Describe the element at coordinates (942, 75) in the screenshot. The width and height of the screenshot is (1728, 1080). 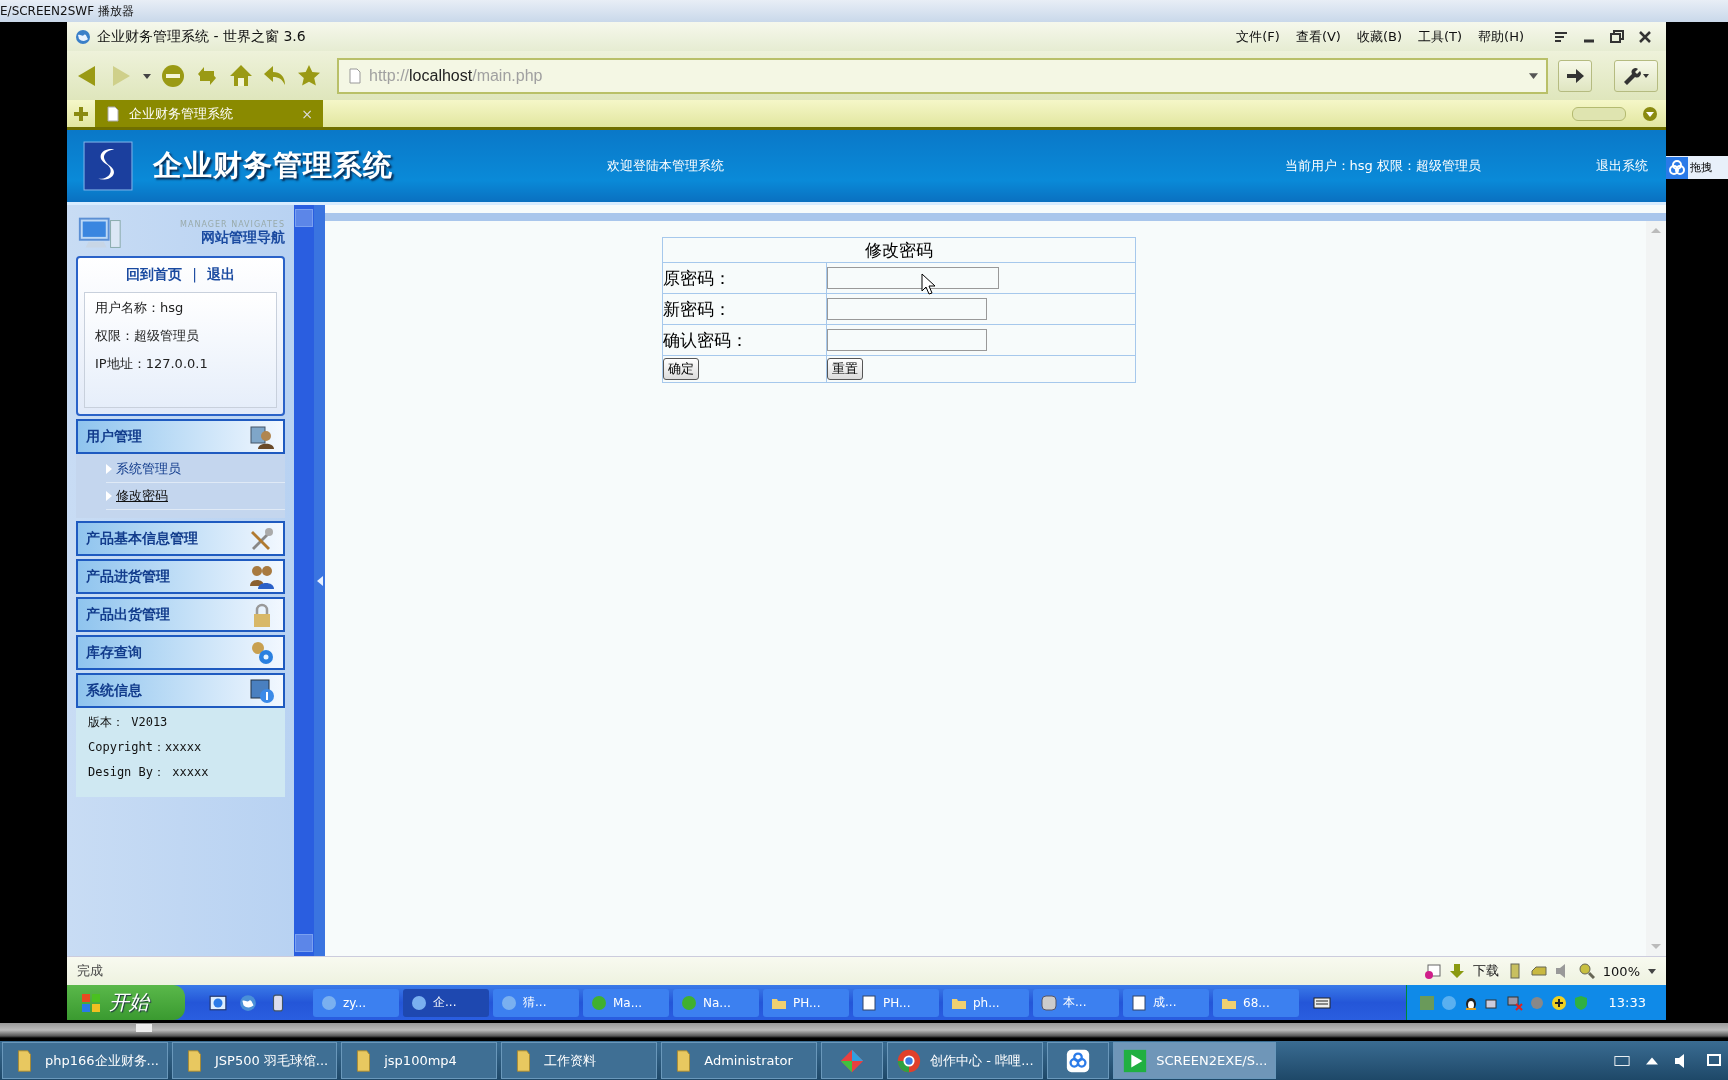
I see `address-field: http://localhost/main.php` at that location.